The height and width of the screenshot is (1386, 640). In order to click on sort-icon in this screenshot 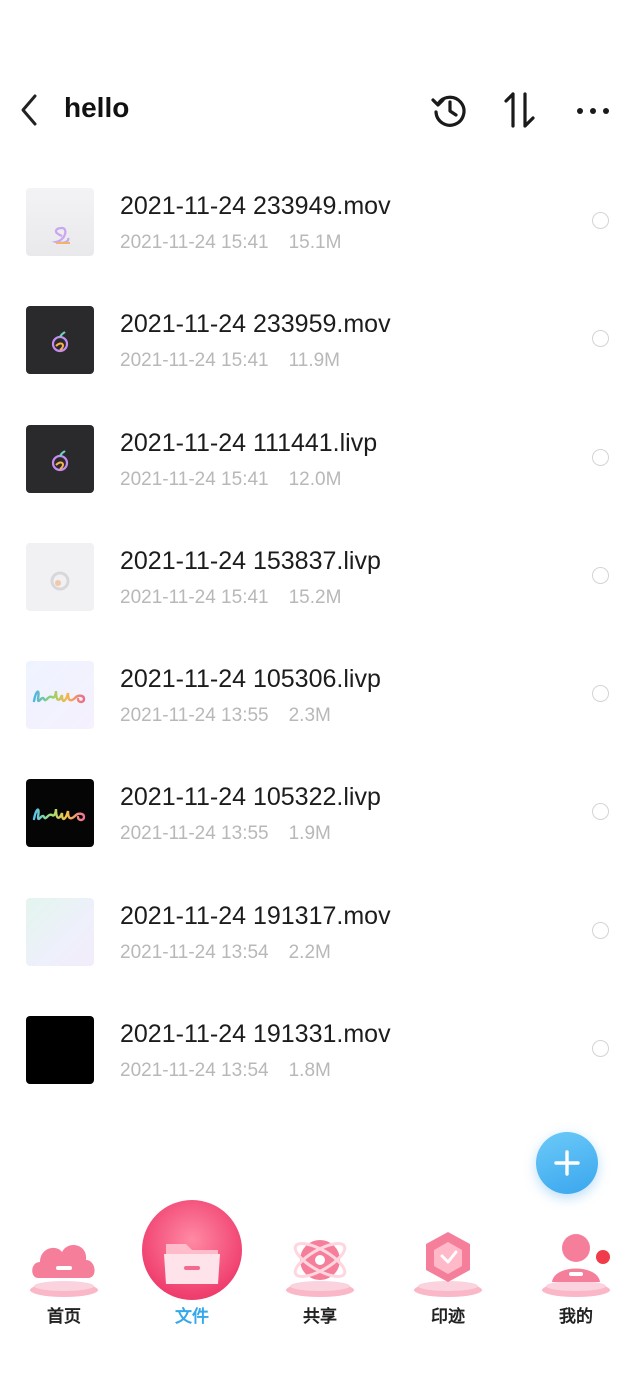, I will do `click(519, 110)`.